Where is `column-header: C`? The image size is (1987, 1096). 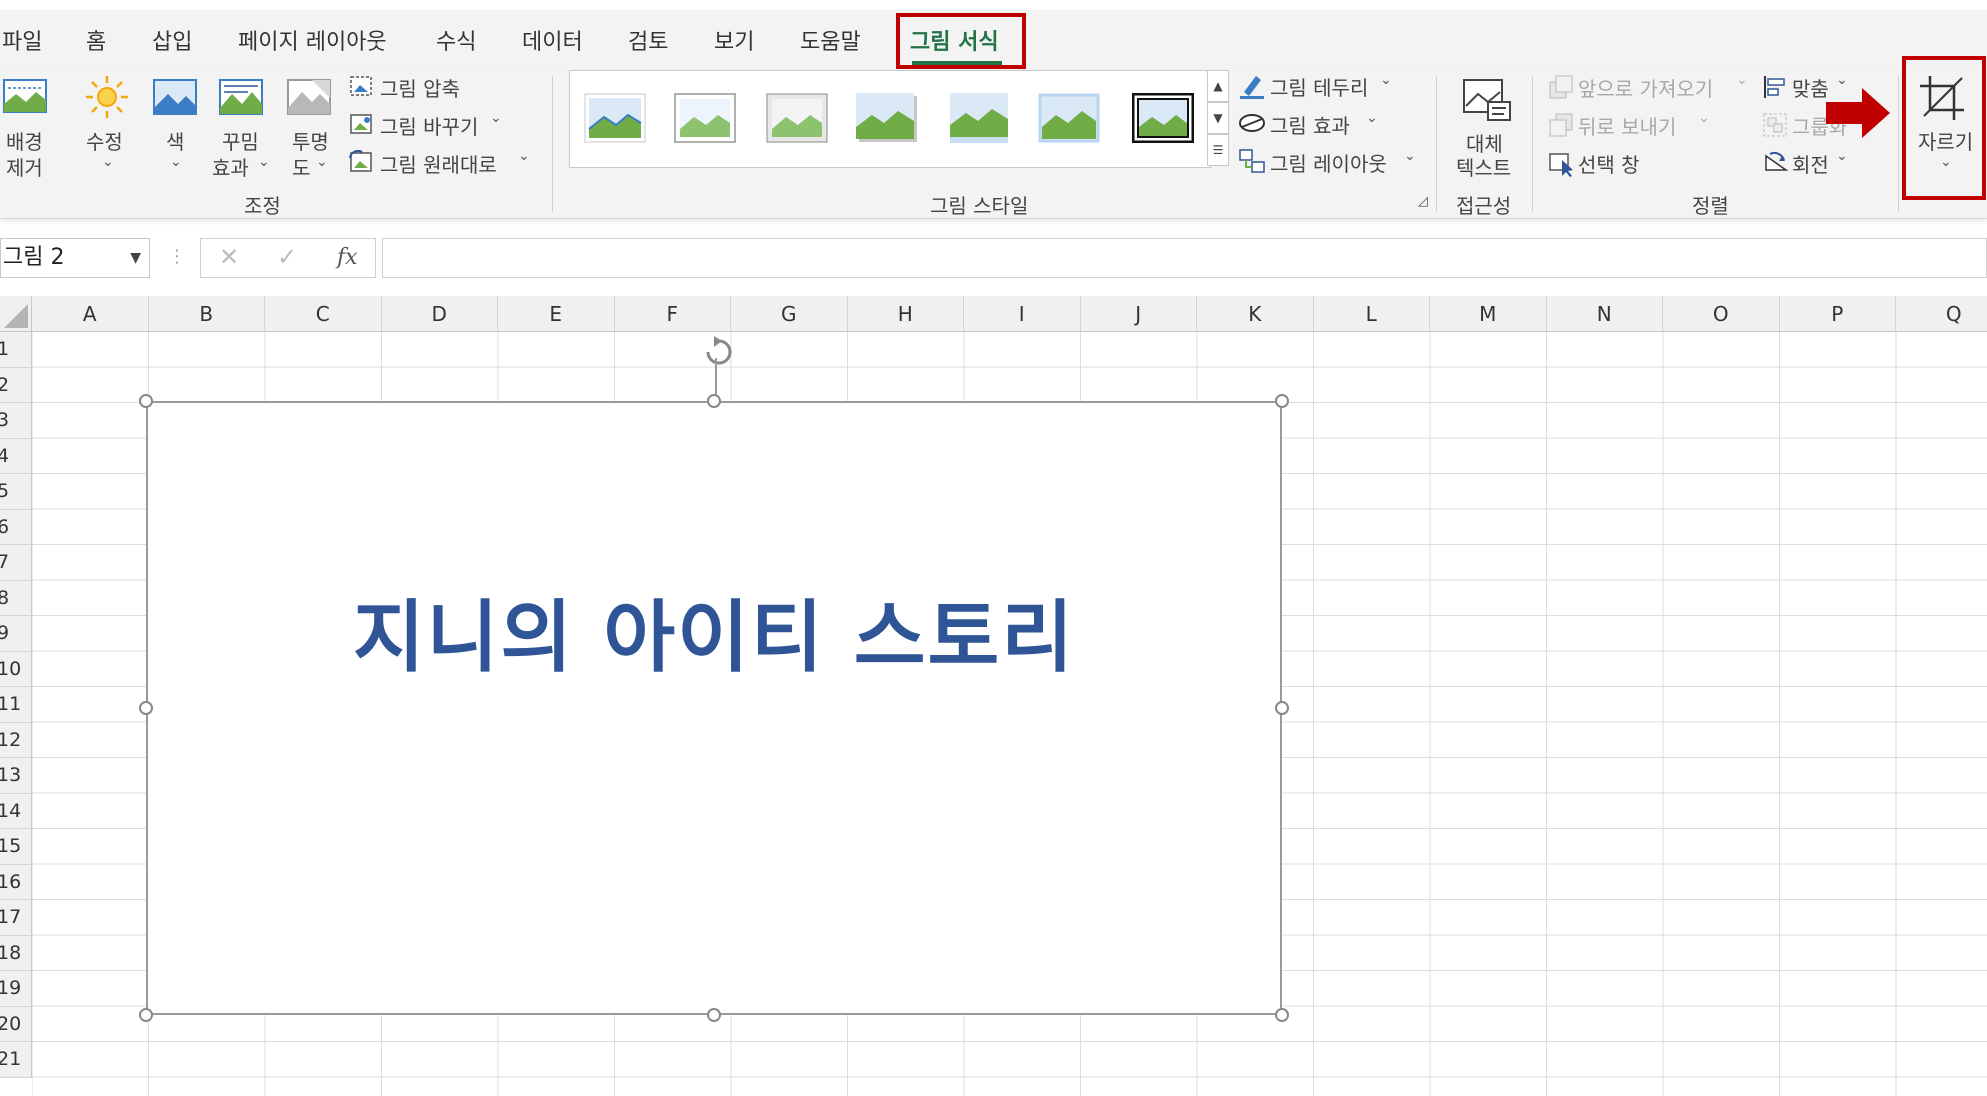 column-header: C is located at coordinates (323, 314).